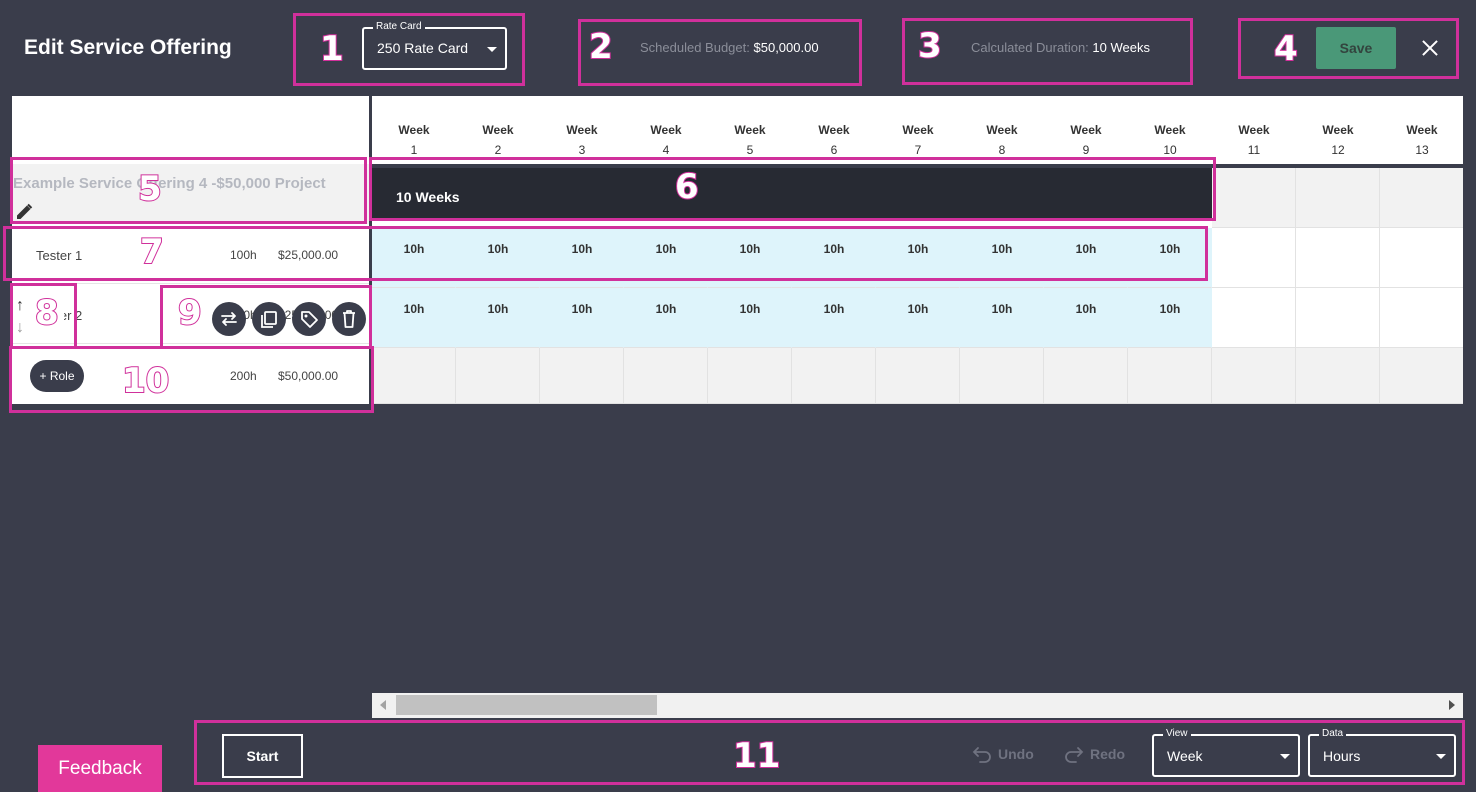 This screenshot has width=1476, height=792. I want to click on week-header: Week 10, so click(1170, 140).